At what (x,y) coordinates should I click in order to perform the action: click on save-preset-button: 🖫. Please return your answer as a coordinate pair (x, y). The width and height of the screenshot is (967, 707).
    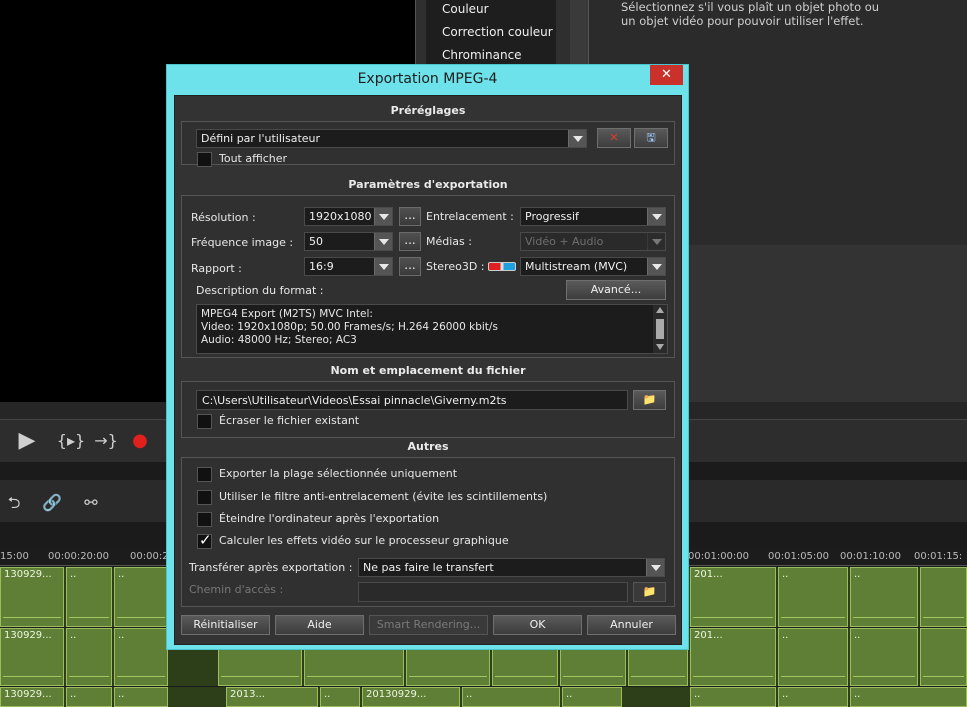
    Looking at the image, I should click on (651, 138).